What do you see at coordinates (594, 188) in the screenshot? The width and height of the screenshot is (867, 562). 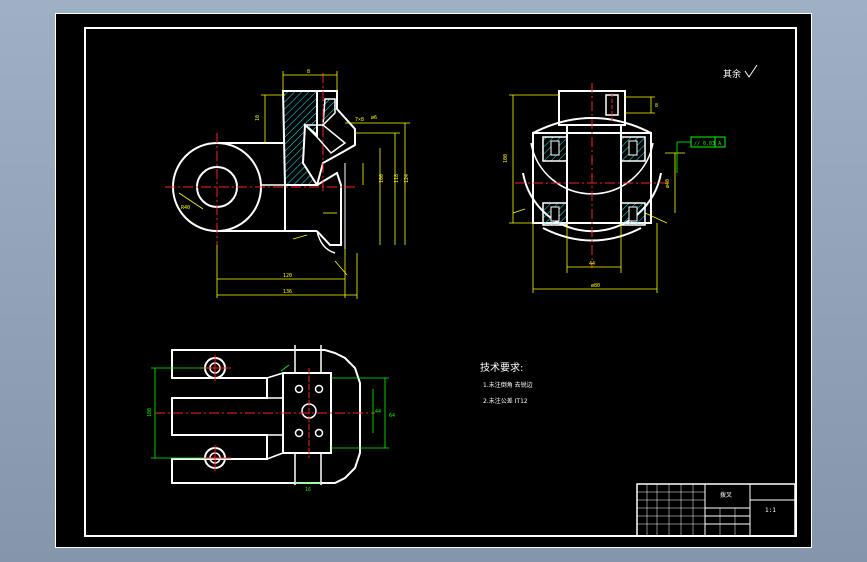 I see `side-view: 100 ø80 44 8 ø40` at bounding box center [594, 188].